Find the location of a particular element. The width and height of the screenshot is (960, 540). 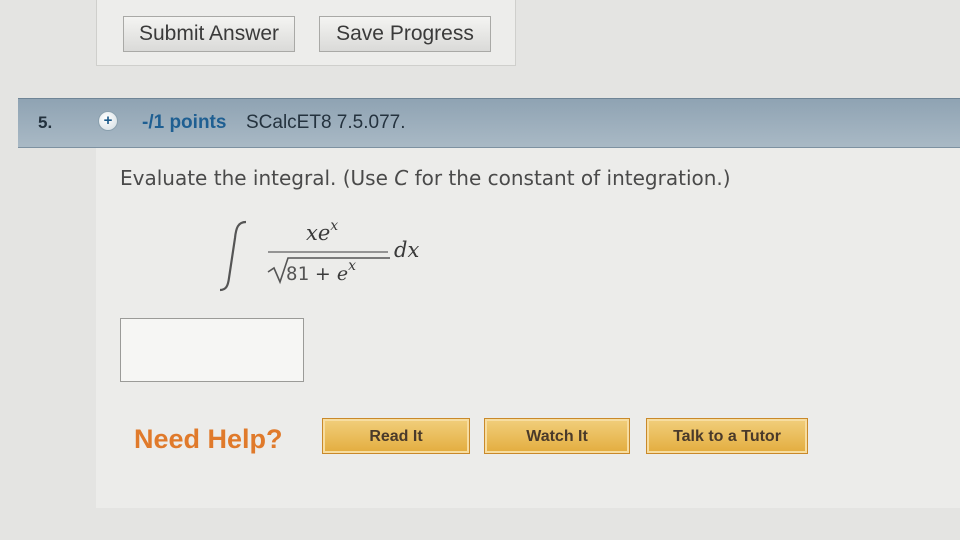

talk-to-tutor-button: Talk to a Tutor is located at coordinates (727, 436).